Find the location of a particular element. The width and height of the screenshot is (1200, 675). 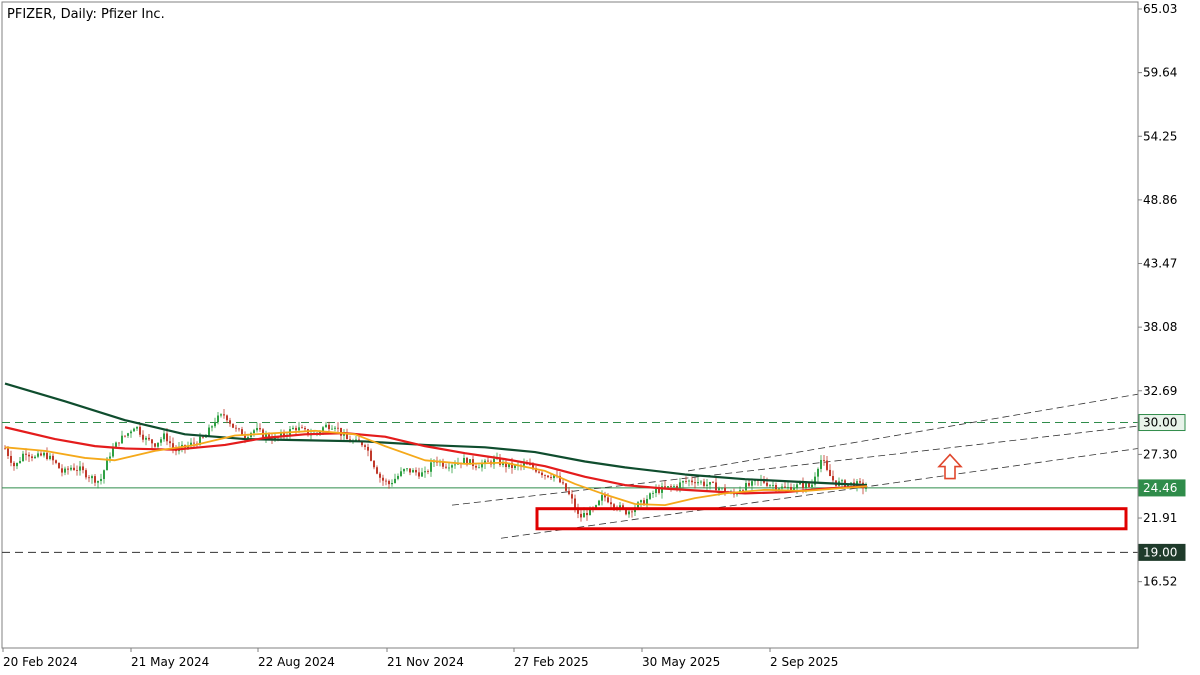

y-tick-label: 54.25 is located at coordinates (1160, 136).